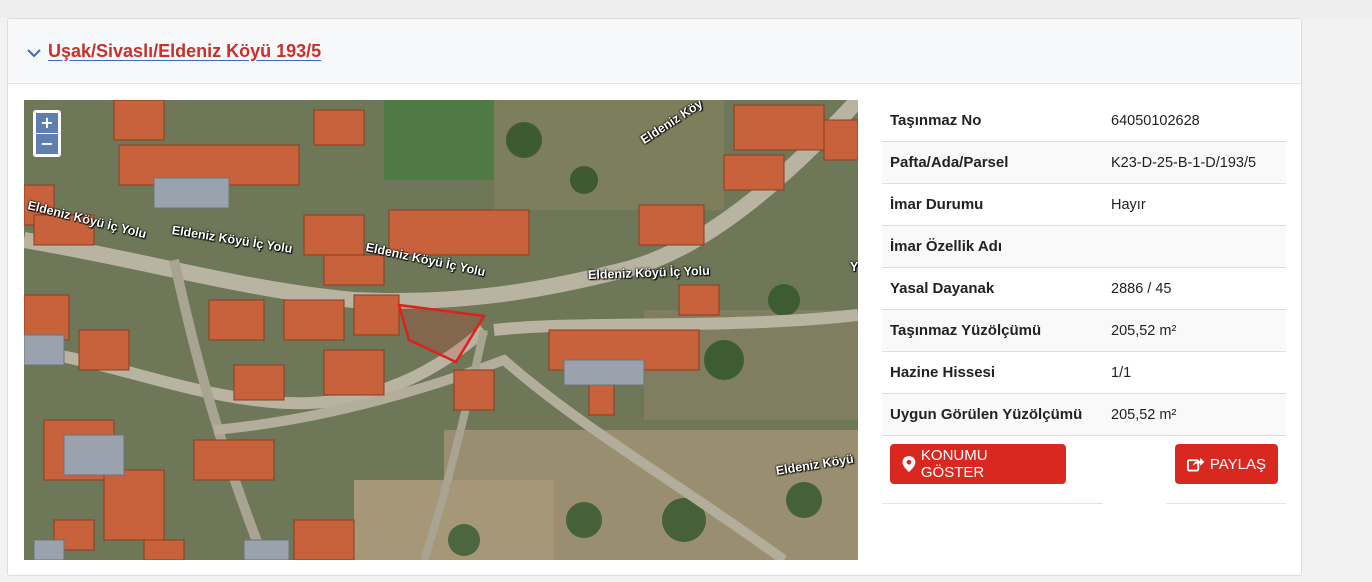  What do you see at coordinates (654, 51) in the screenshot?
I see `panel-header: Uşak/Sivaslı/Eldeniz Köyü 193/5` at bounding box center [654, 51].